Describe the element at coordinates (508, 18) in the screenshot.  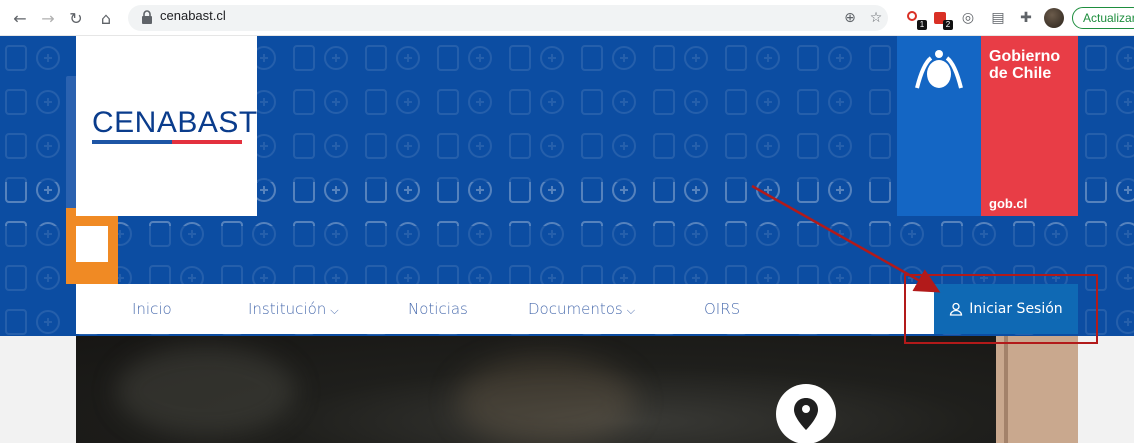
I see `address-bar` at that location.